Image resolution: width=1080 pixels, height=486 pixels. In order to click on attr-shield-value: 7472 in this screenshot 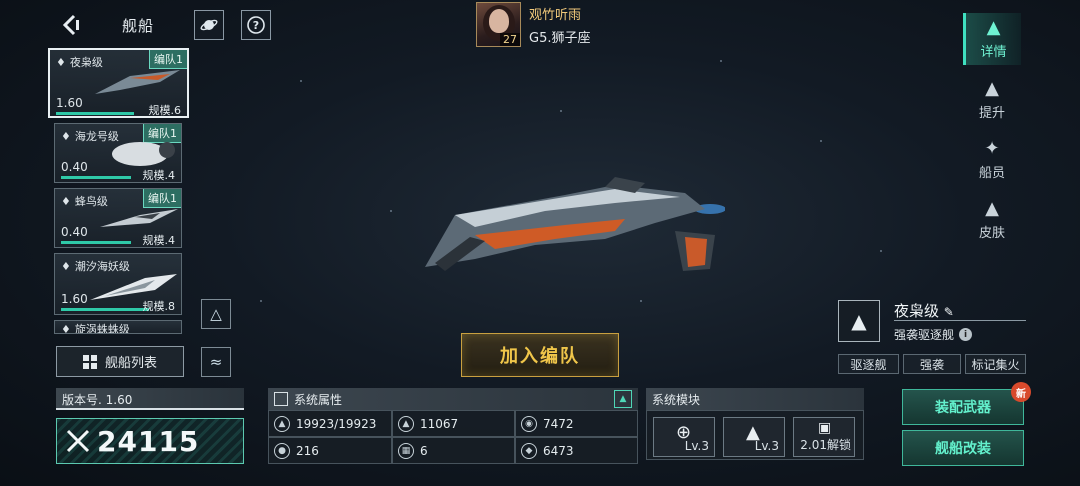, I will do `click(558, 423)`.